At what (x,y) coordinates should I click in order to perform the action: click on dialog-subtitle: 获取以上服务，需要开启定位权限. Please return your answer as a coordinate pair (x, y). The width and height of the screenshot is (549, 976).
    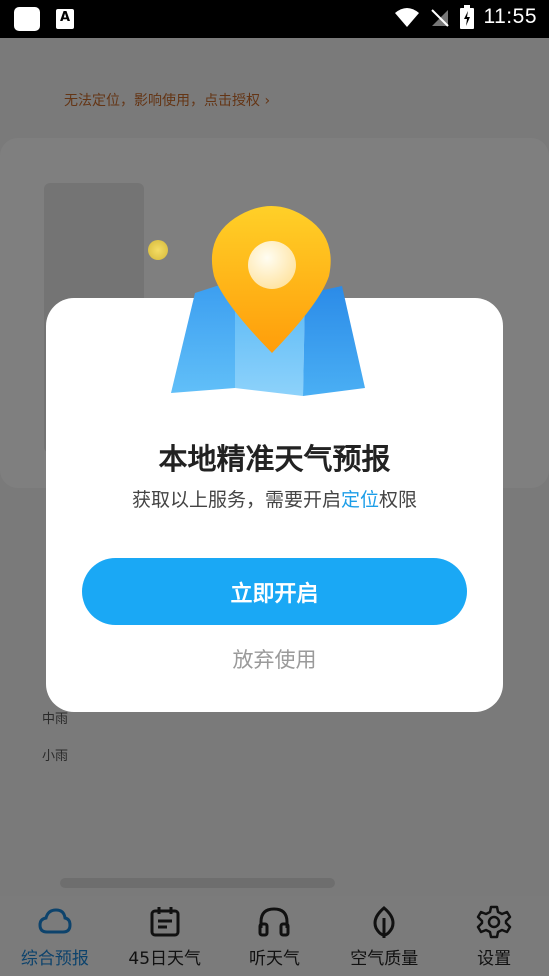
    Looking at the image, I should click on (274, 500).